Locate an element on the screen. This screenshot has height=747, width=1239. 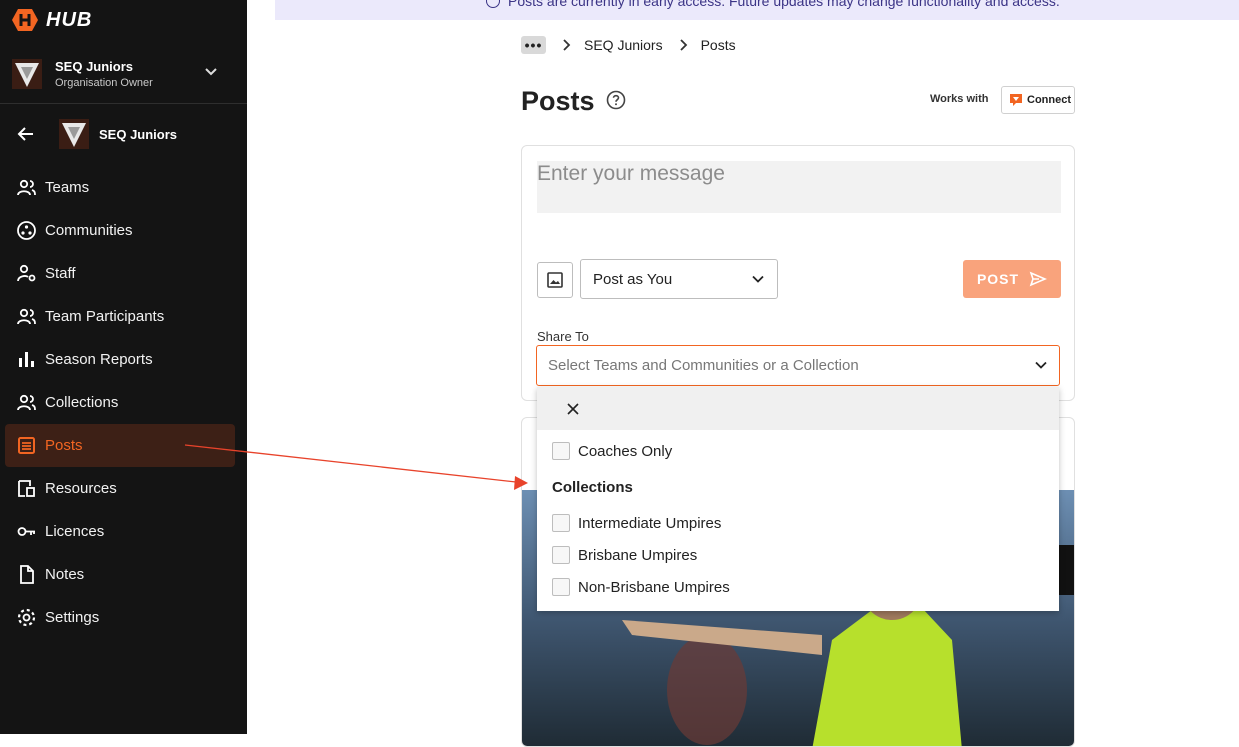
staff-icon is located at coordinates (26, 273).